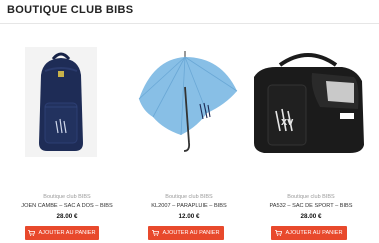  I want to click on product-image-umbrella, so click(189, 102).